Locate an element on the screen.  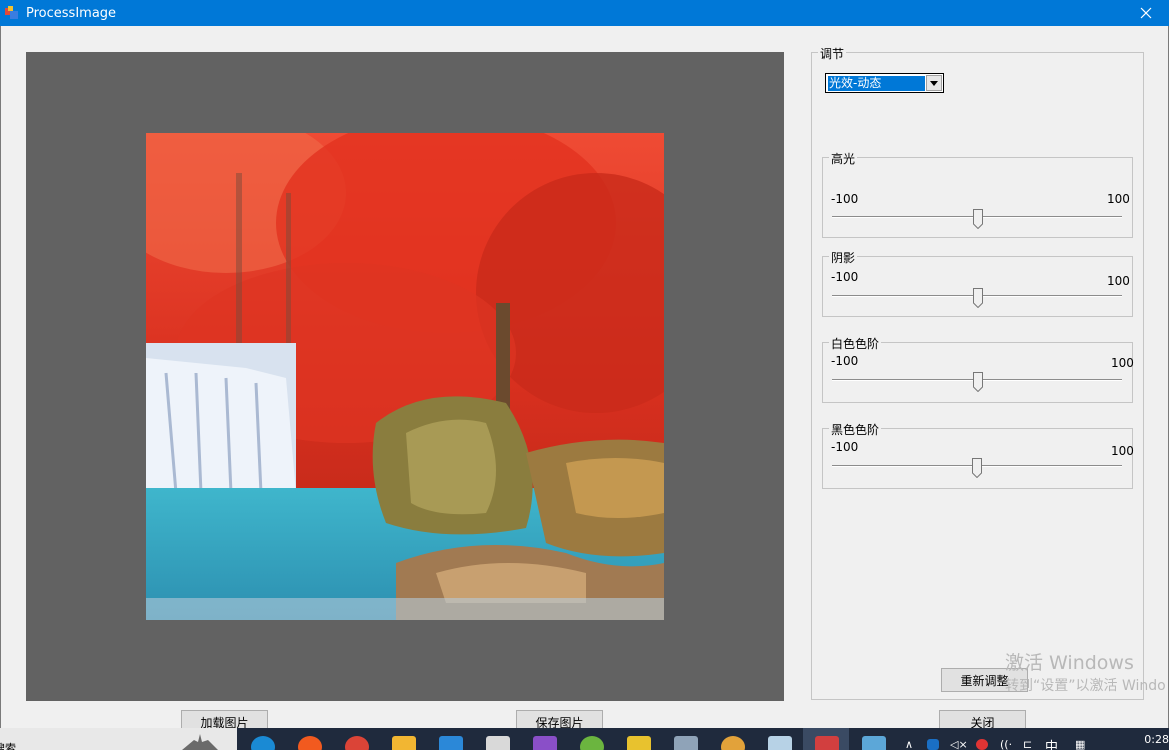
image-editor-icon is located at coordinates (874, 743).